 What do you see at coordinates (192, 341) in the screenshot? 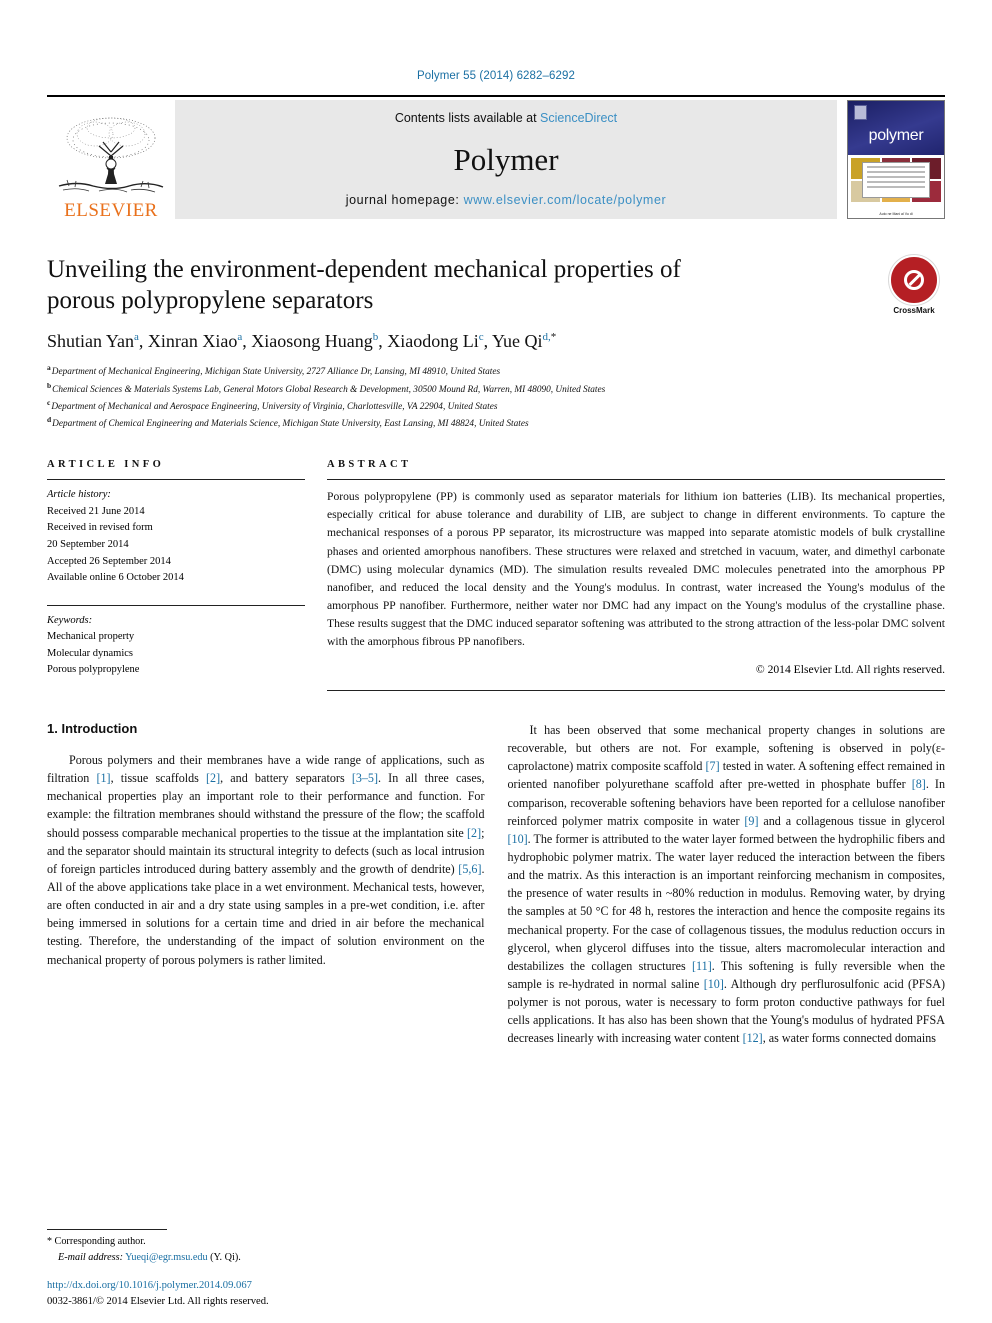
I see `author-2-name: Xinran Xiao` at bounding box center [192, 341].